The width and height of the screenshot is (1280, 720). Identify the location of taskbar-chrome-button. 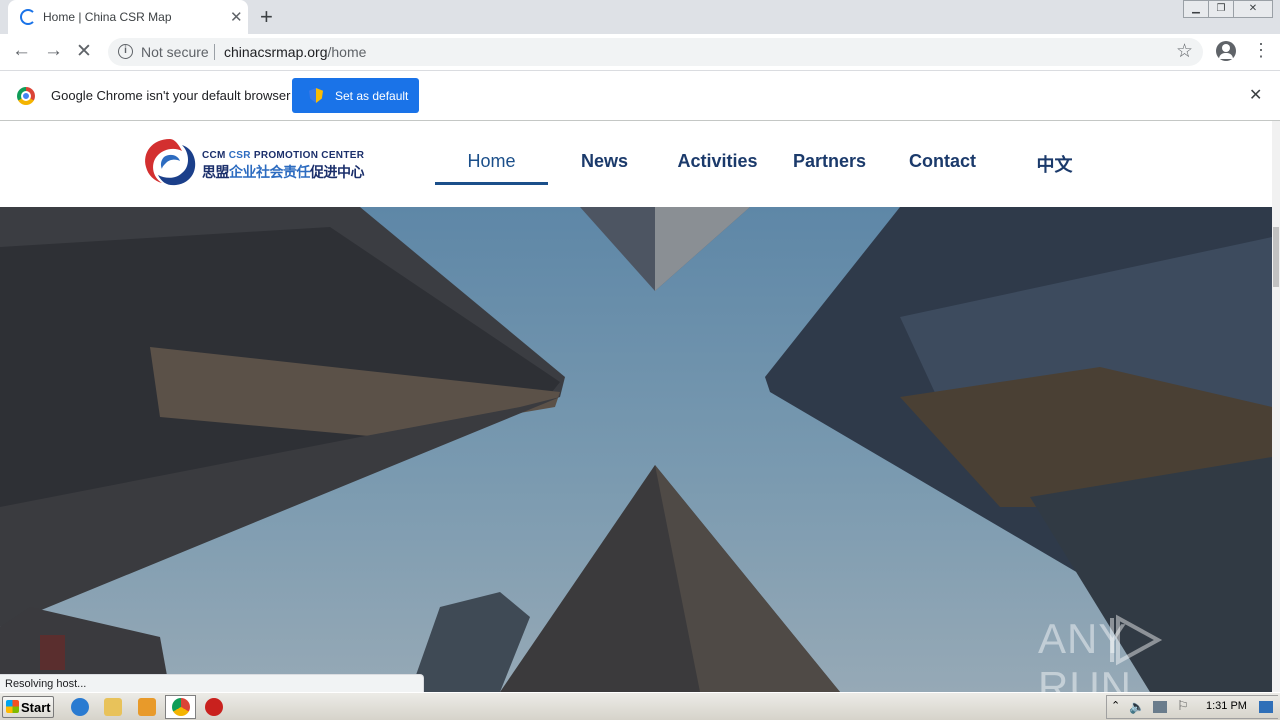
(180, 707).